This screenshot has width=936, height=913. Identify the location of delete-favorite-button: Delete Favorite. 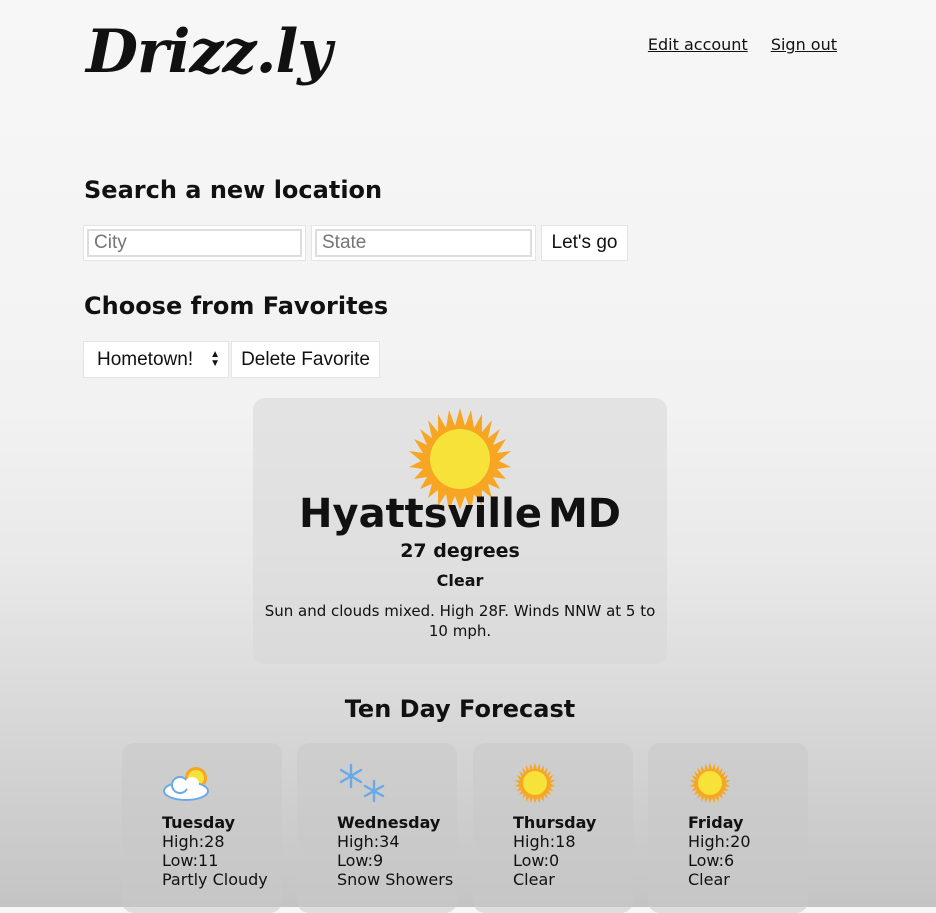
(305, 359).